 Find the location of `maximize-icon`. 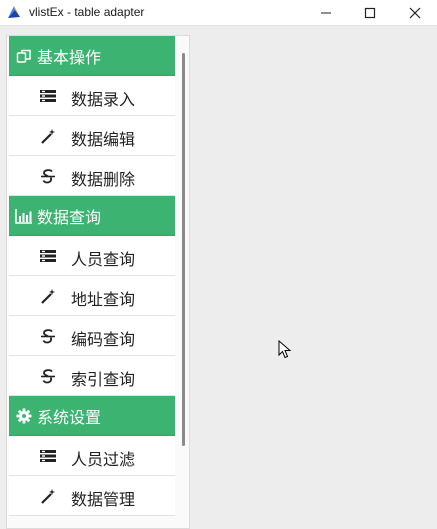

maximize-icon is located at coordinates (370, 12).